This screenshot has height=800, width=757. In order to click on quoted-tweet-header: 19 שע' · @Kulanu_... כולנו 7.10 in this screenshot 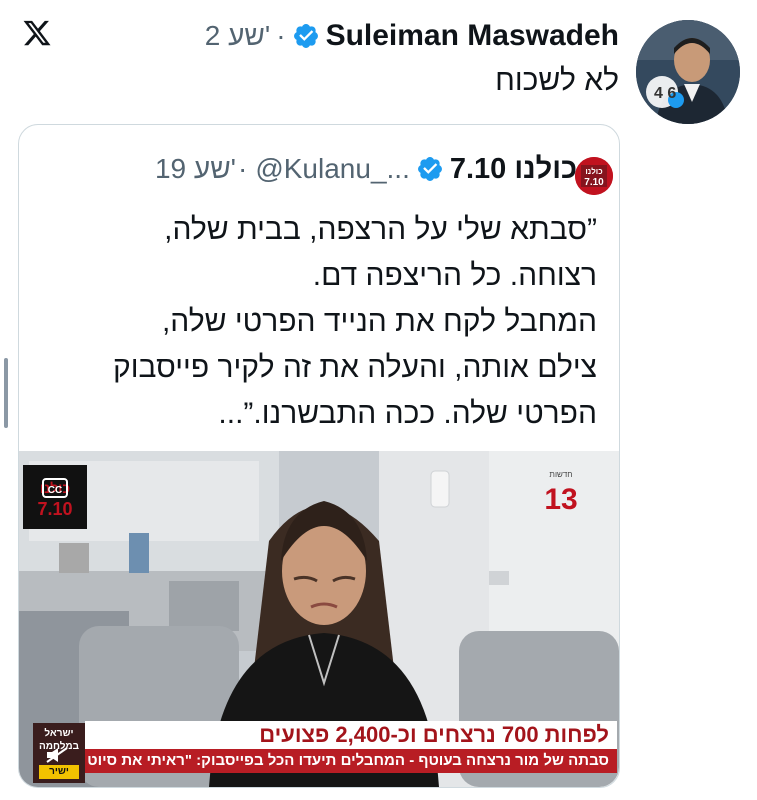, I will do `click(366, 169)`.